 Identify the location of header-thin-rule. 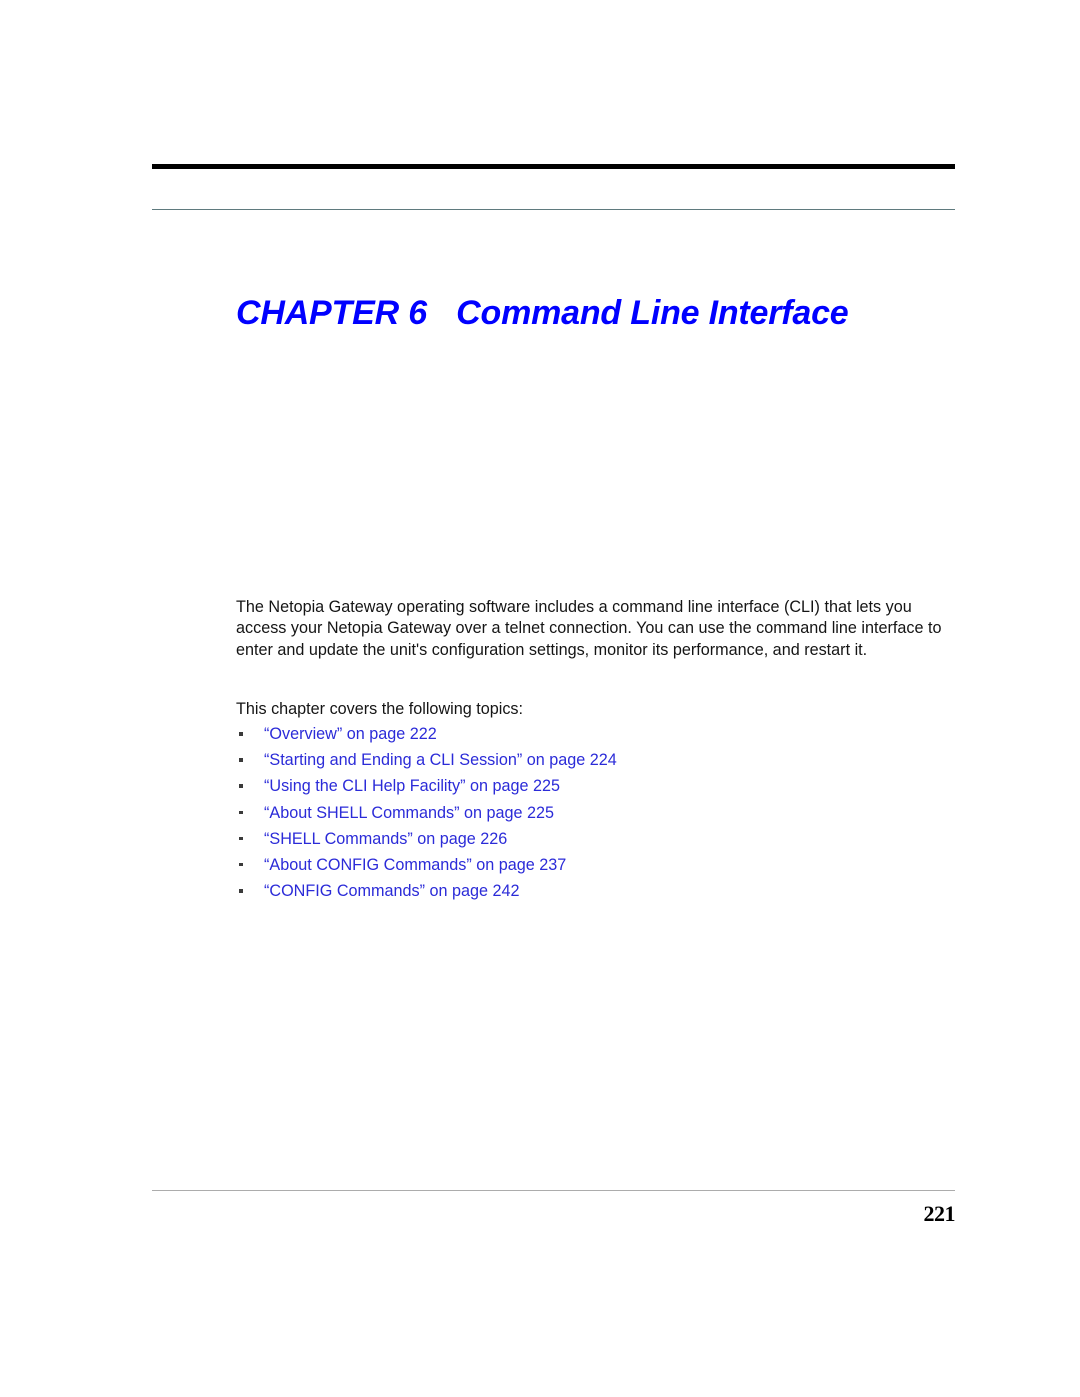
(553, 209).